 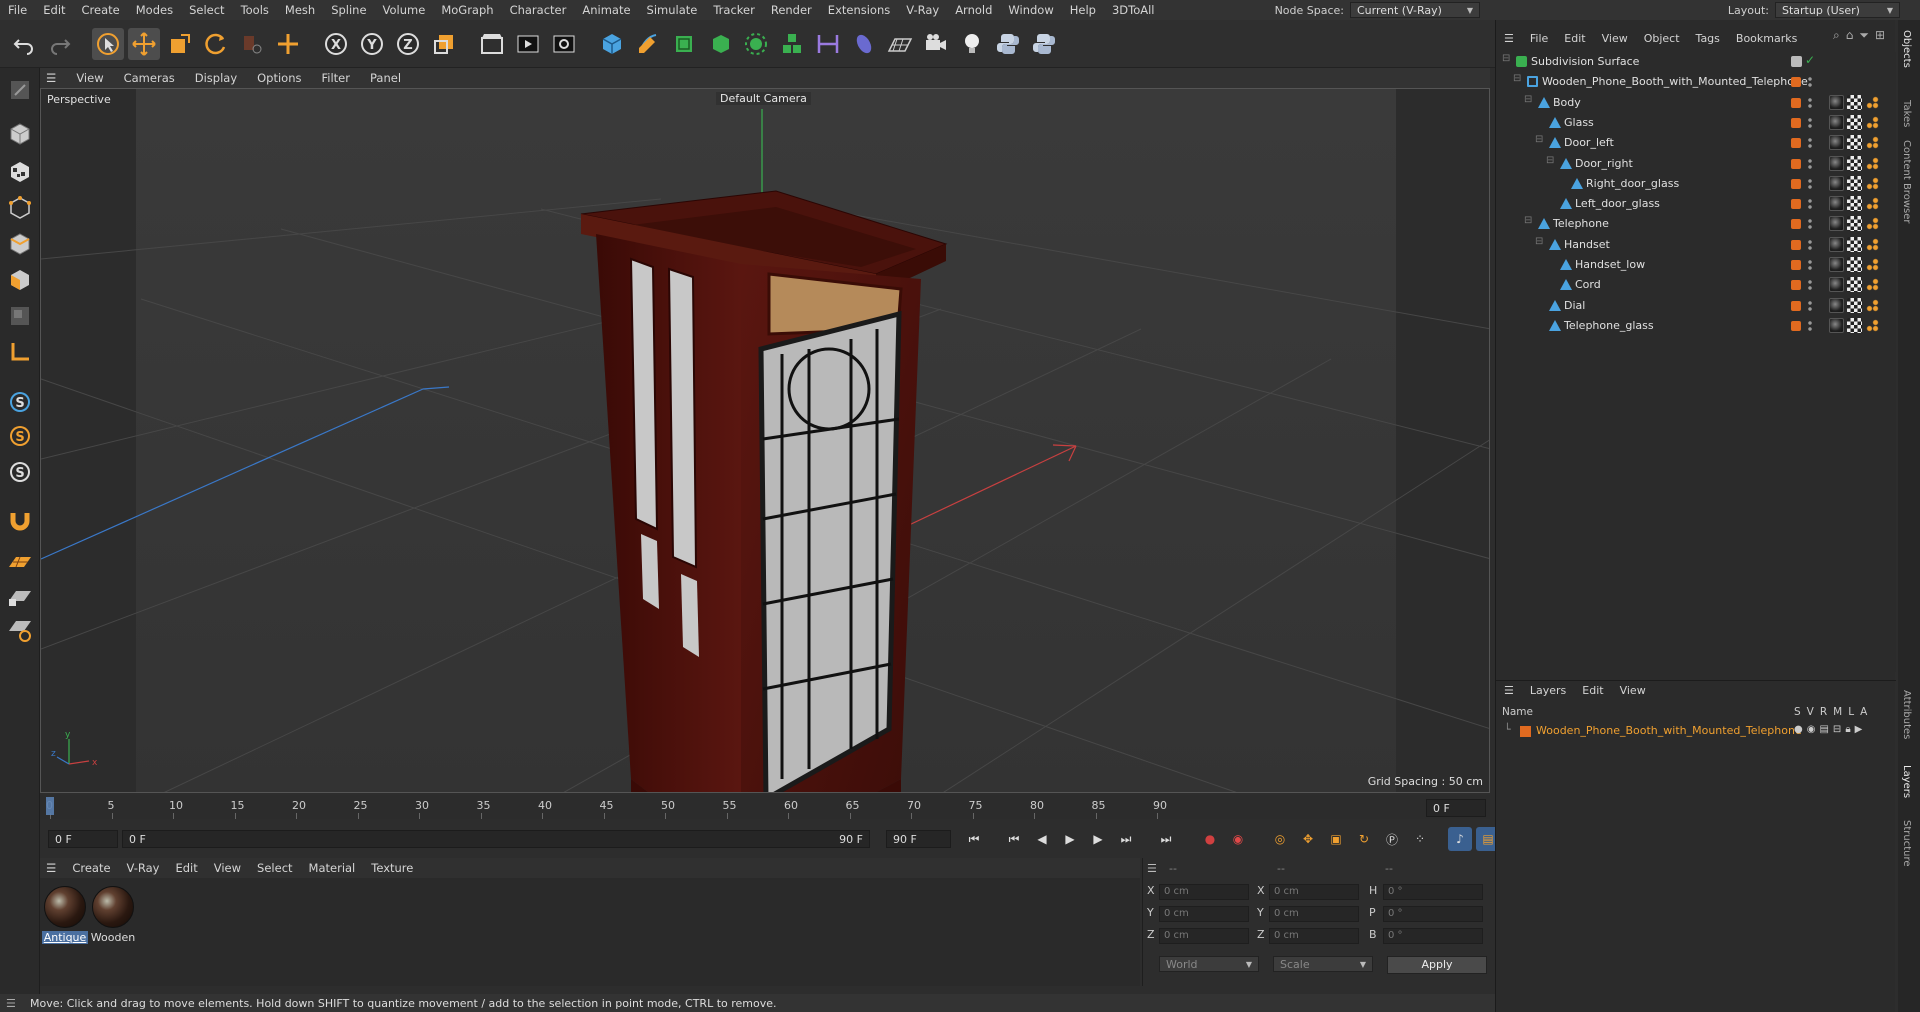 I want to click on key-rotate-button: ↻, so click(x=1364, y=839).